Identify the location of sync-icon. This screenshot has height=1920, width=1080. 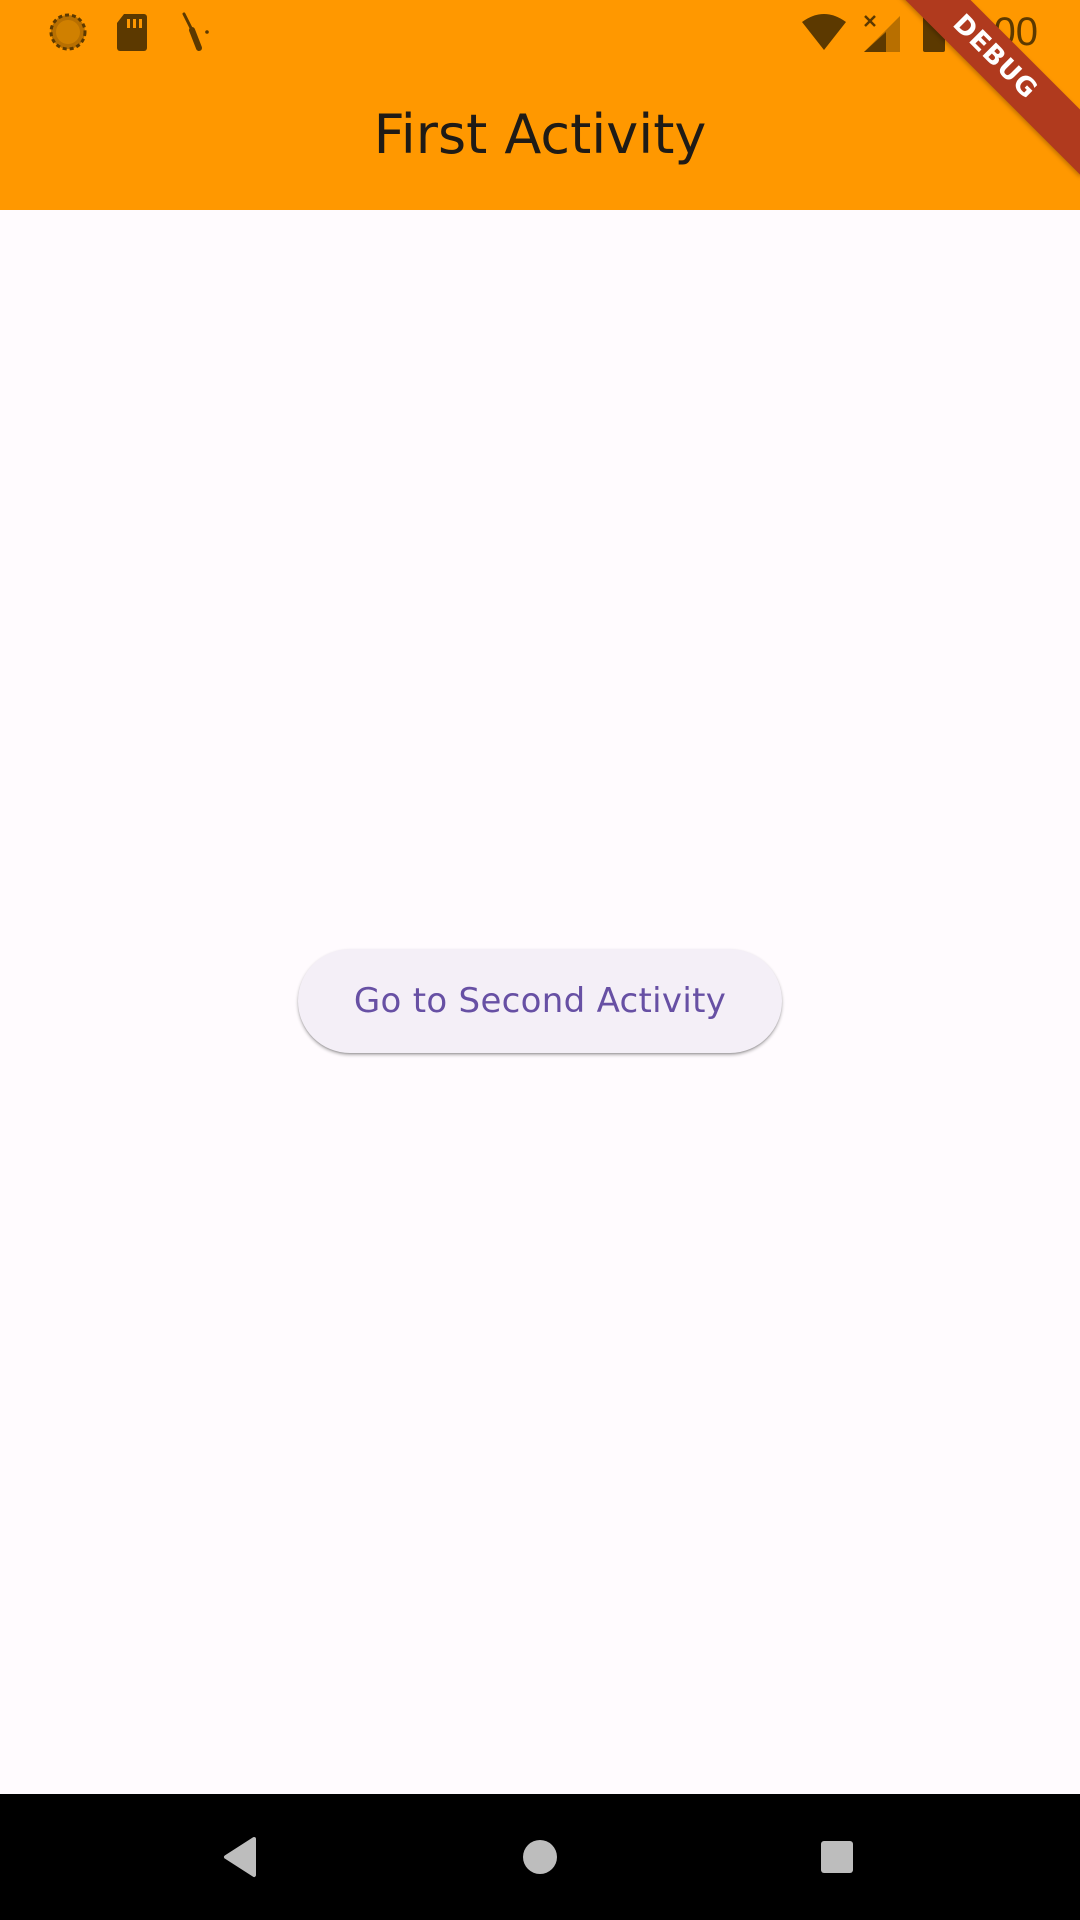
(68, 32).